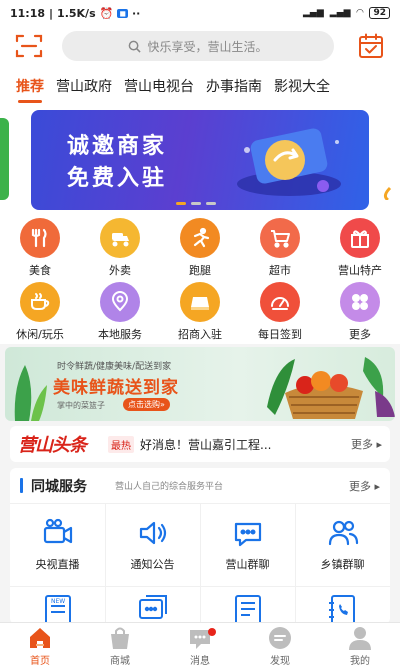 The image size is (400, 666). I want to click on camera-icon, so click(57, 531).